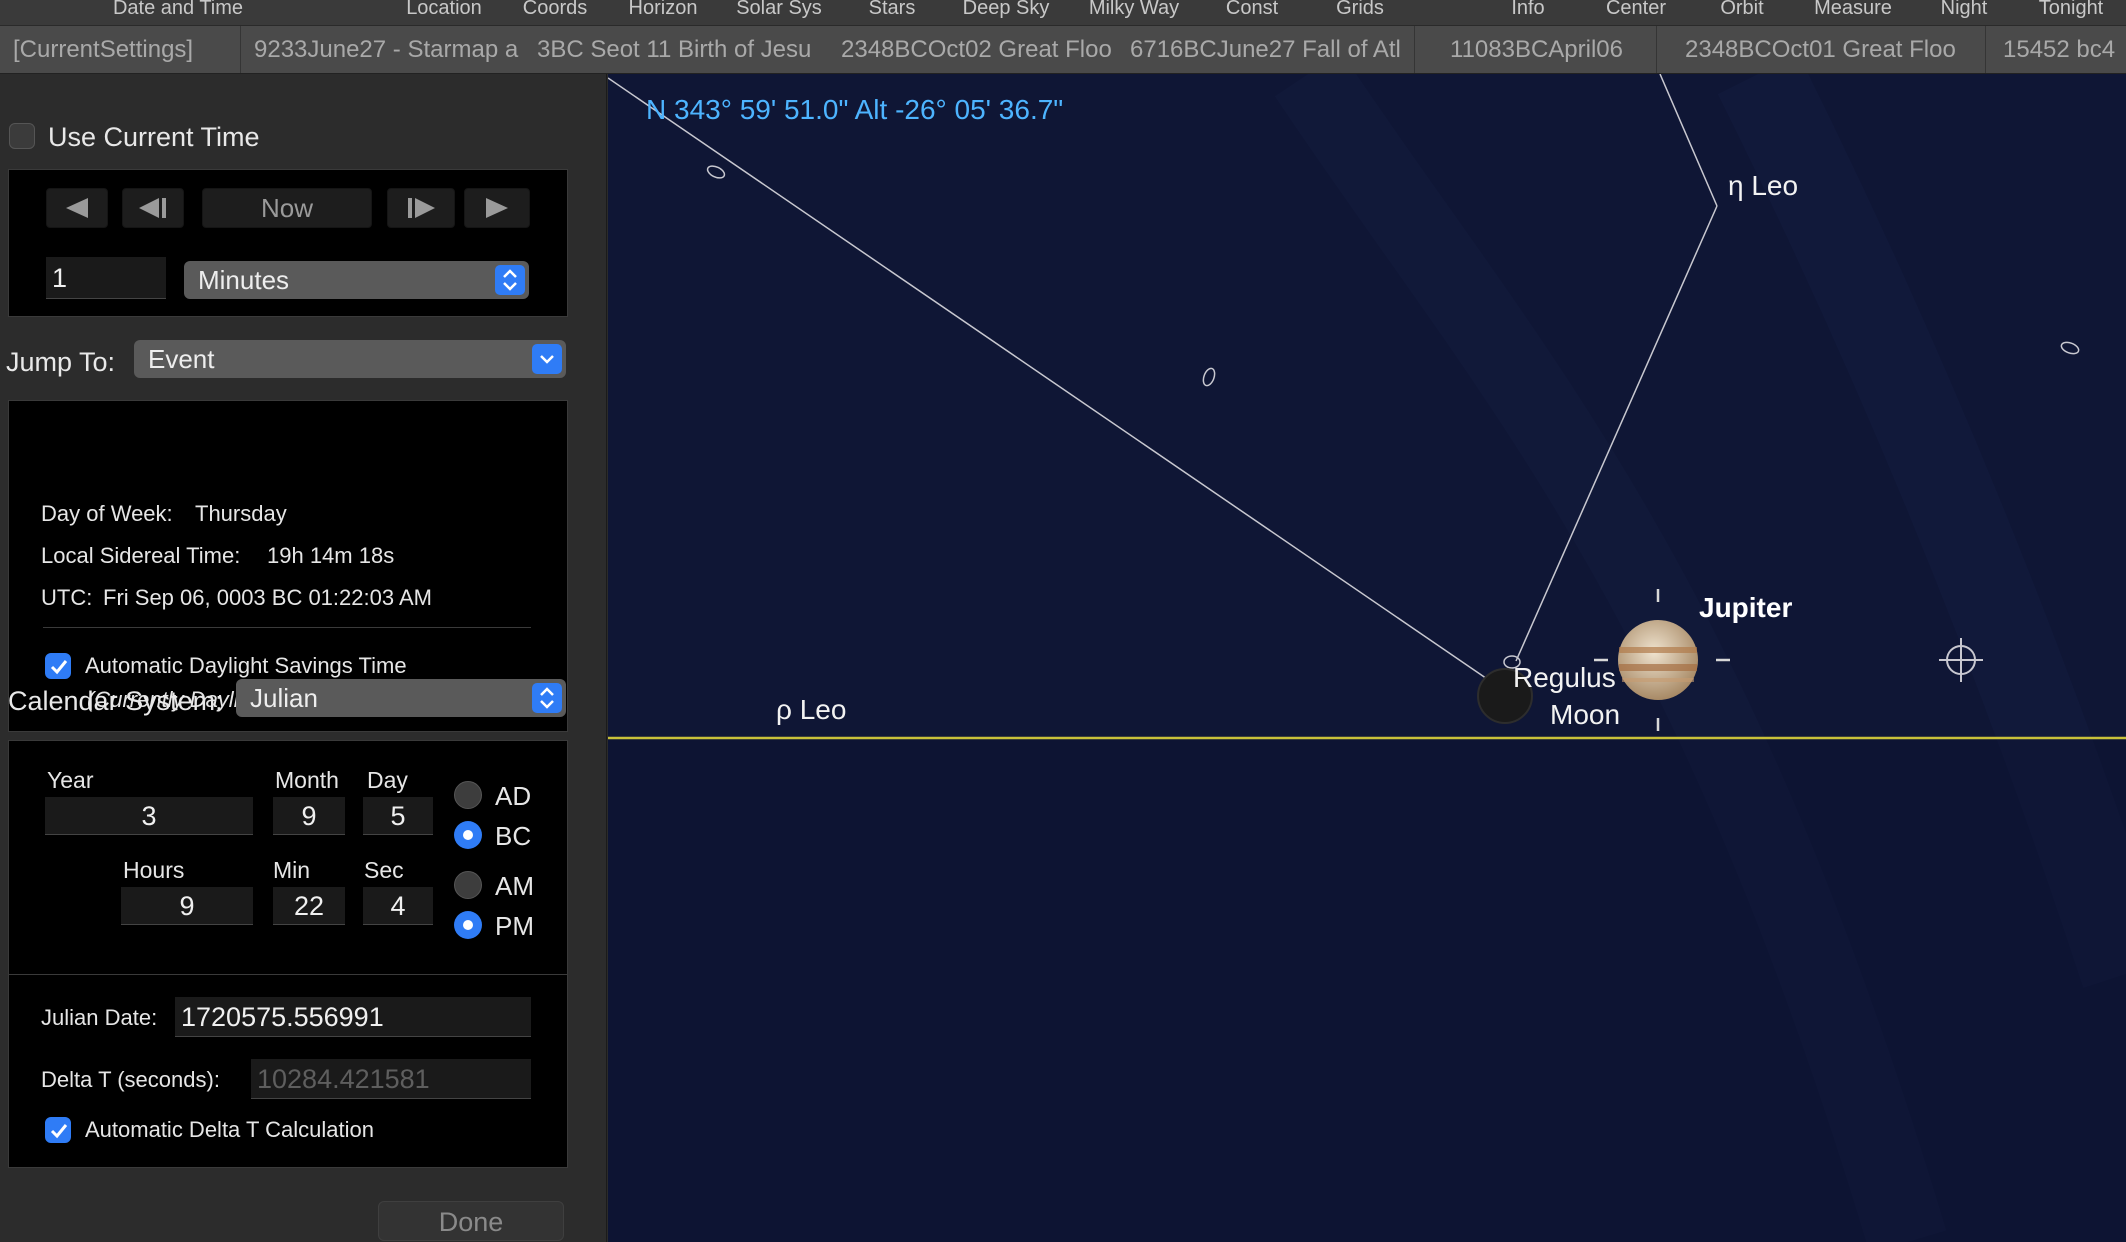  I want to click on delta-t-input: 10284.421581, so click(391, 1079).